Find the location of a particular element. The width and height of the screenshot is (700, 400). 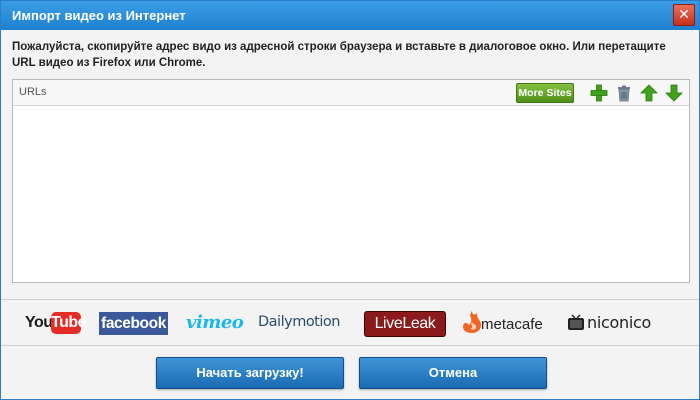

facebook-logo: facebook is located at coordinates (133, 323).